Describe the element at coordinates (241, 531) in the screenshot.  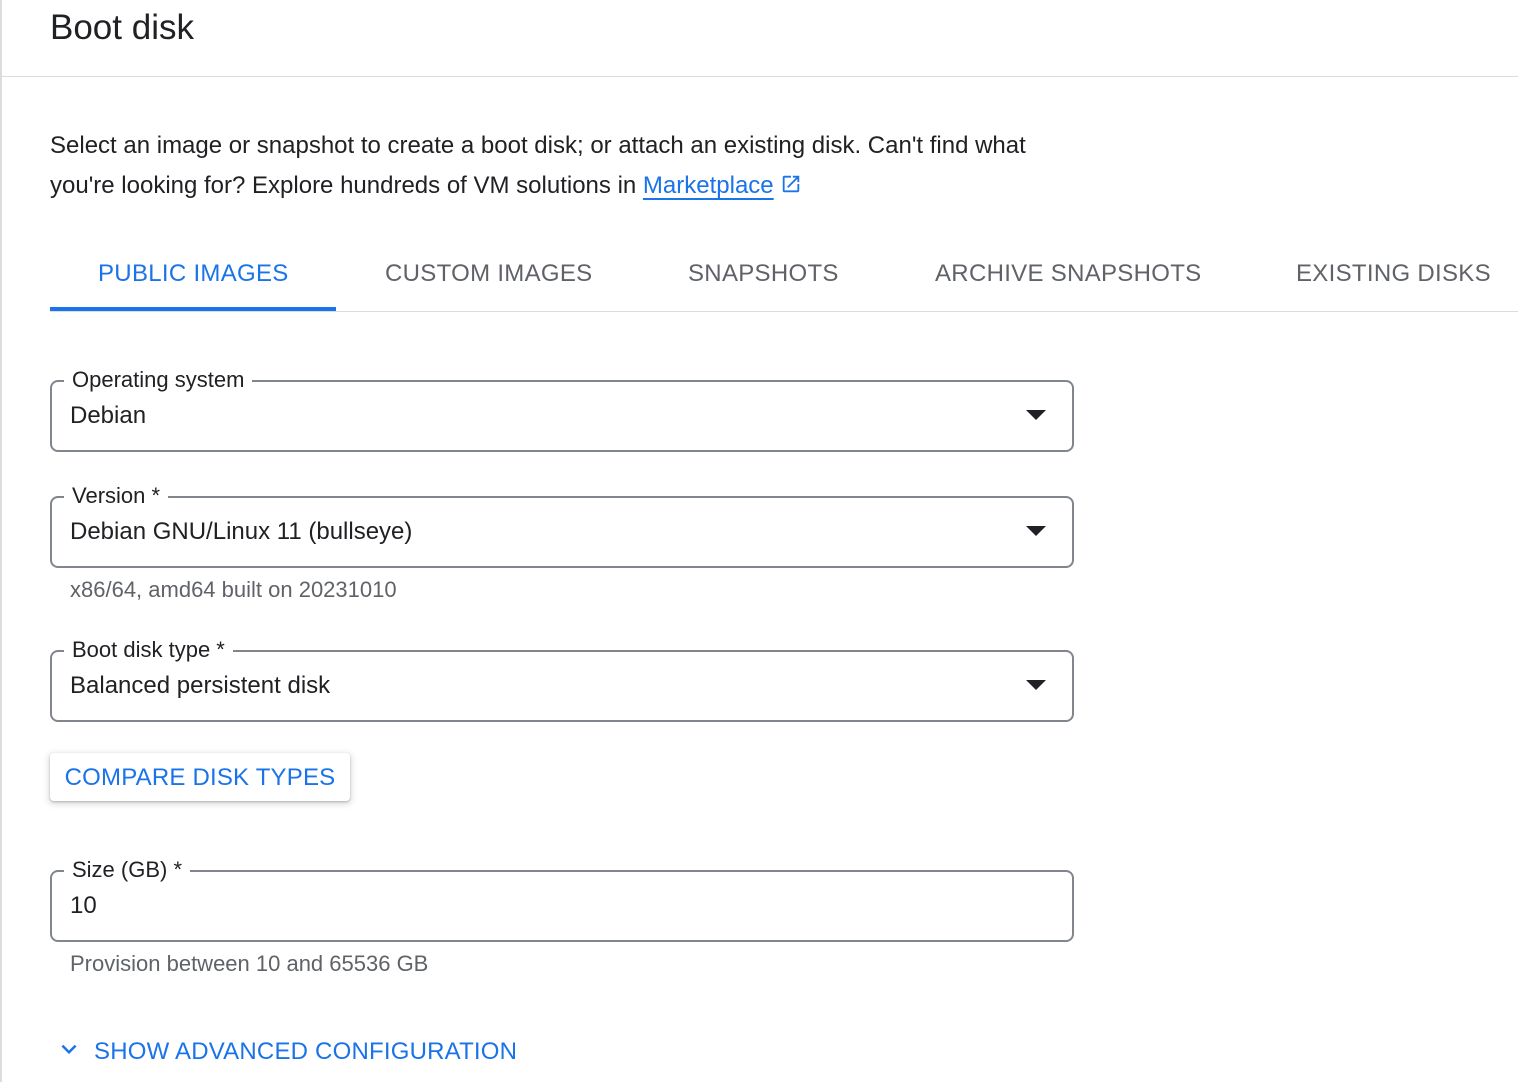
I see `version-value: Debian GNU/Linux 11 (bullseye)` at that location.